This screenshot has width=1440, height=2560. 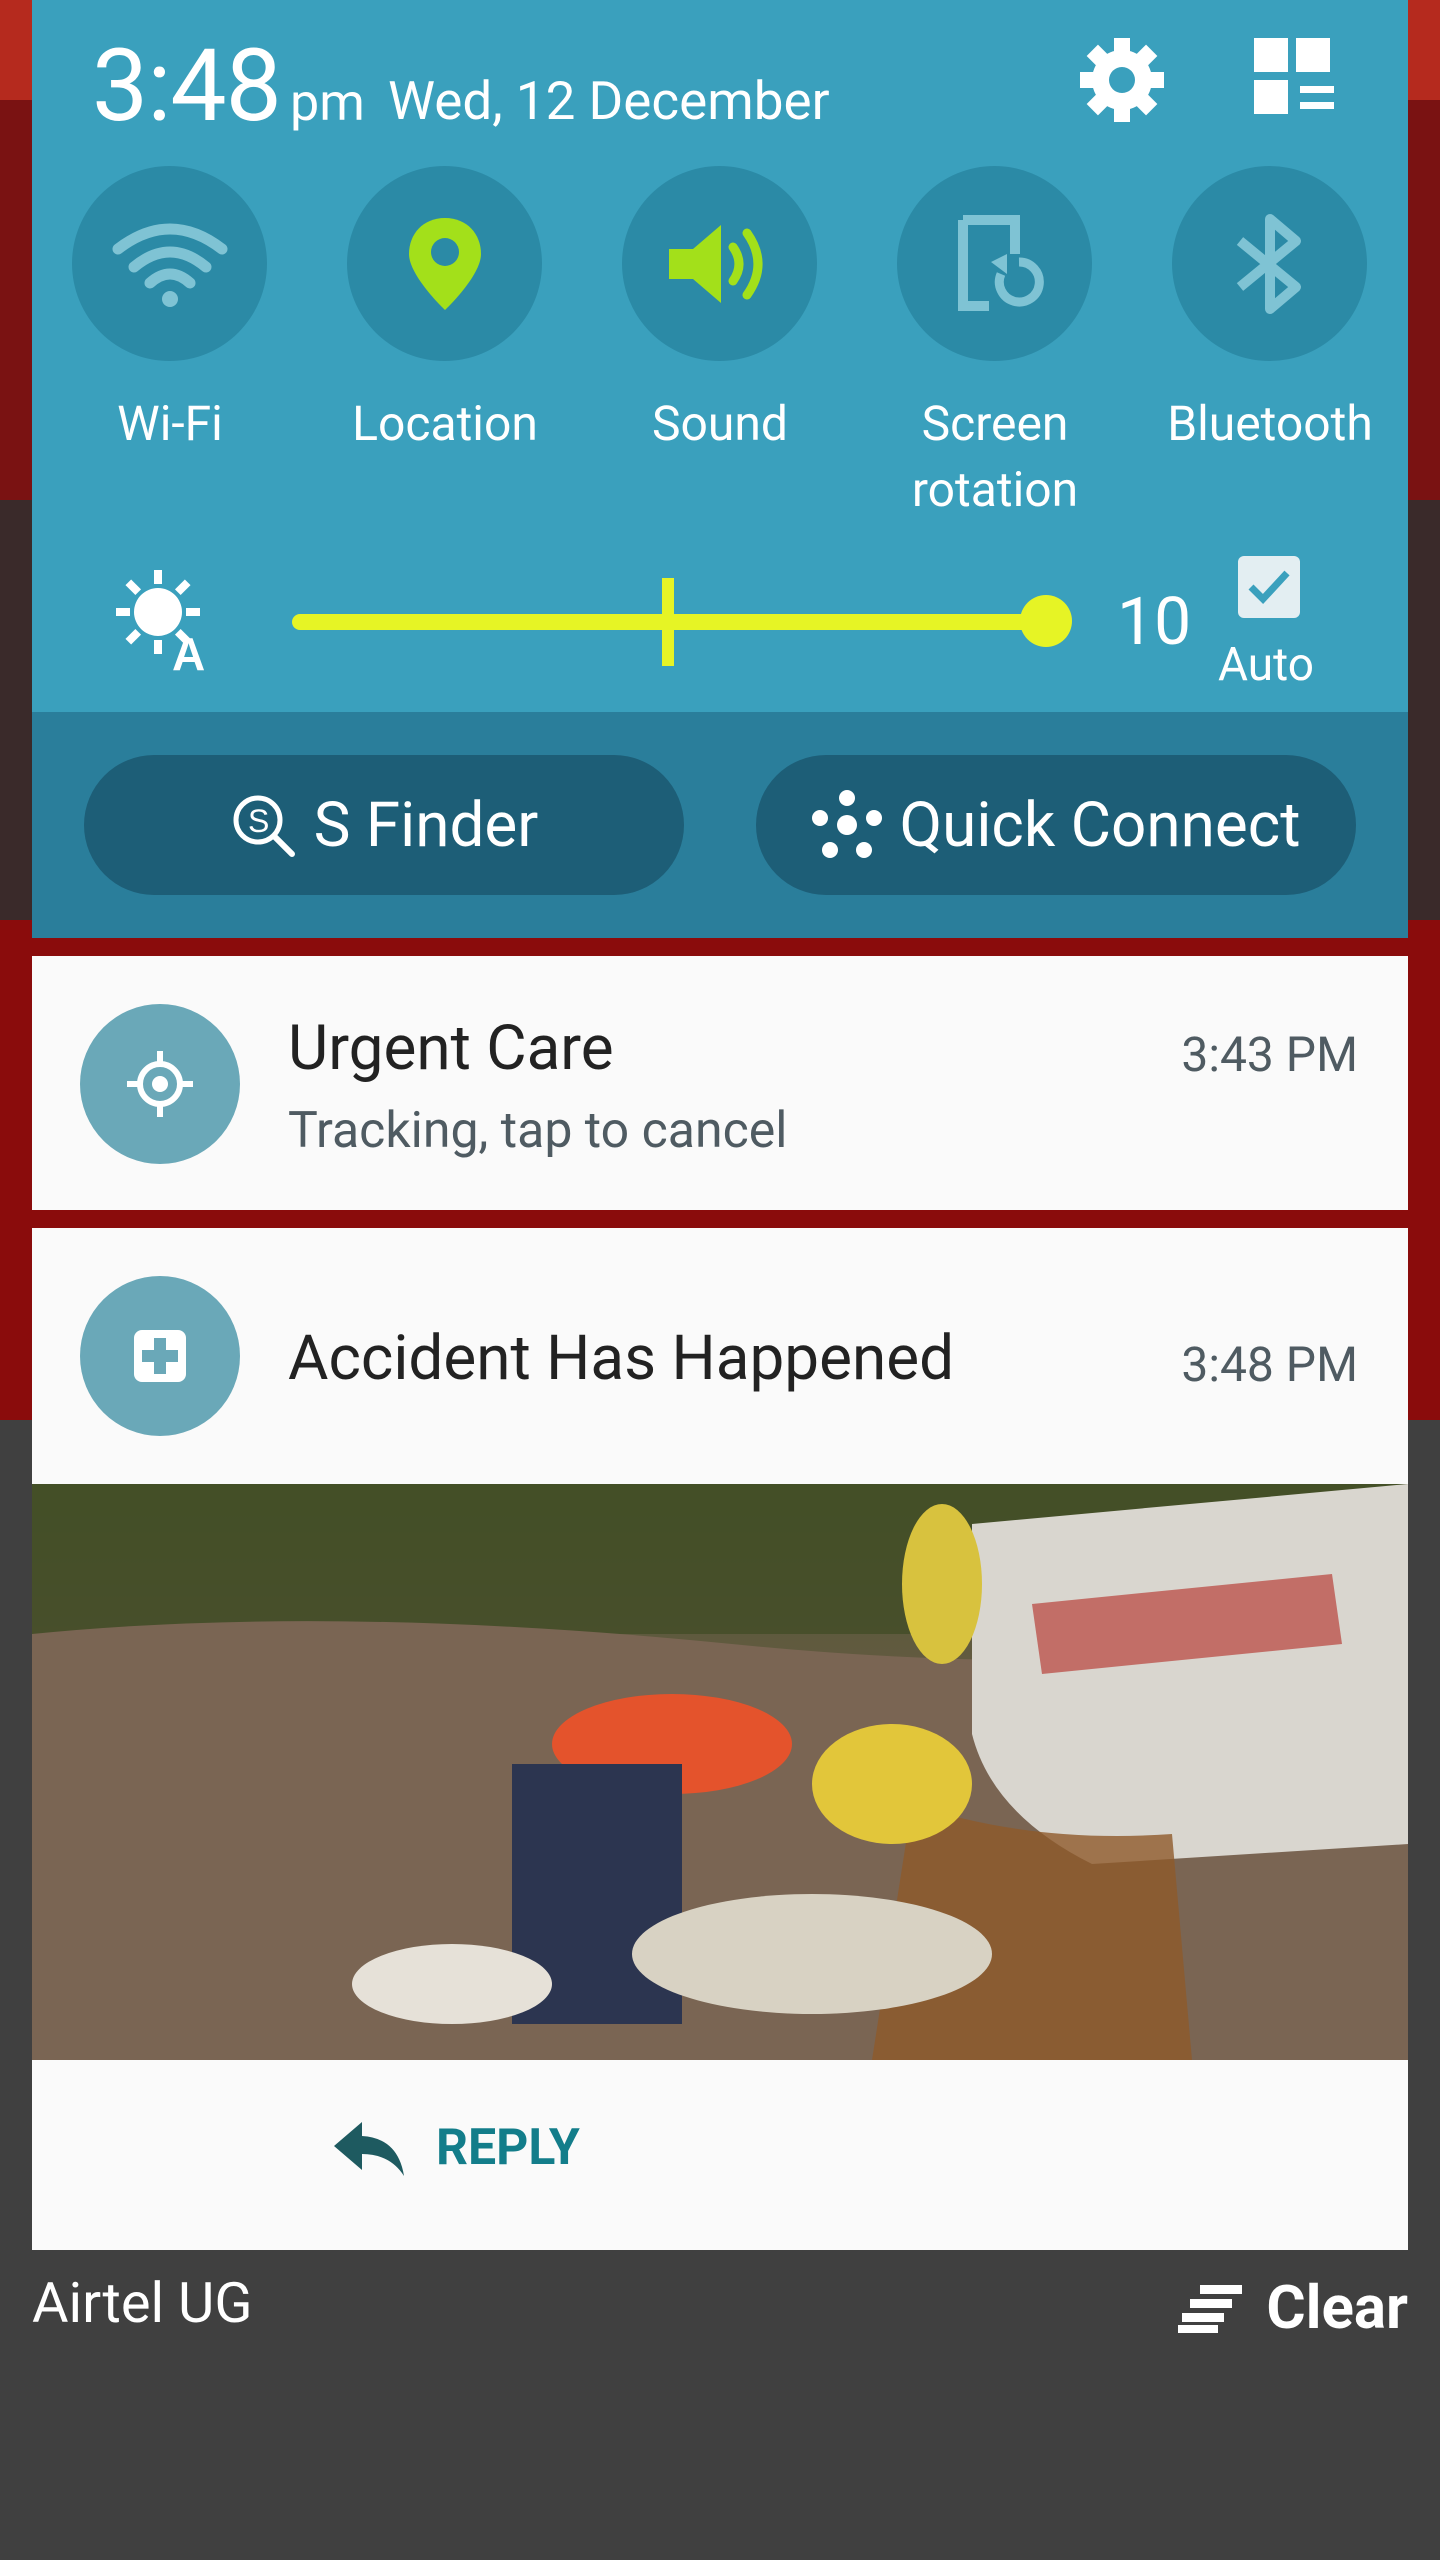 What do you see at coordinates (160, 1356) in the screenshot?
I see `medical-cross-icon` at bounding box center [160, 1356].